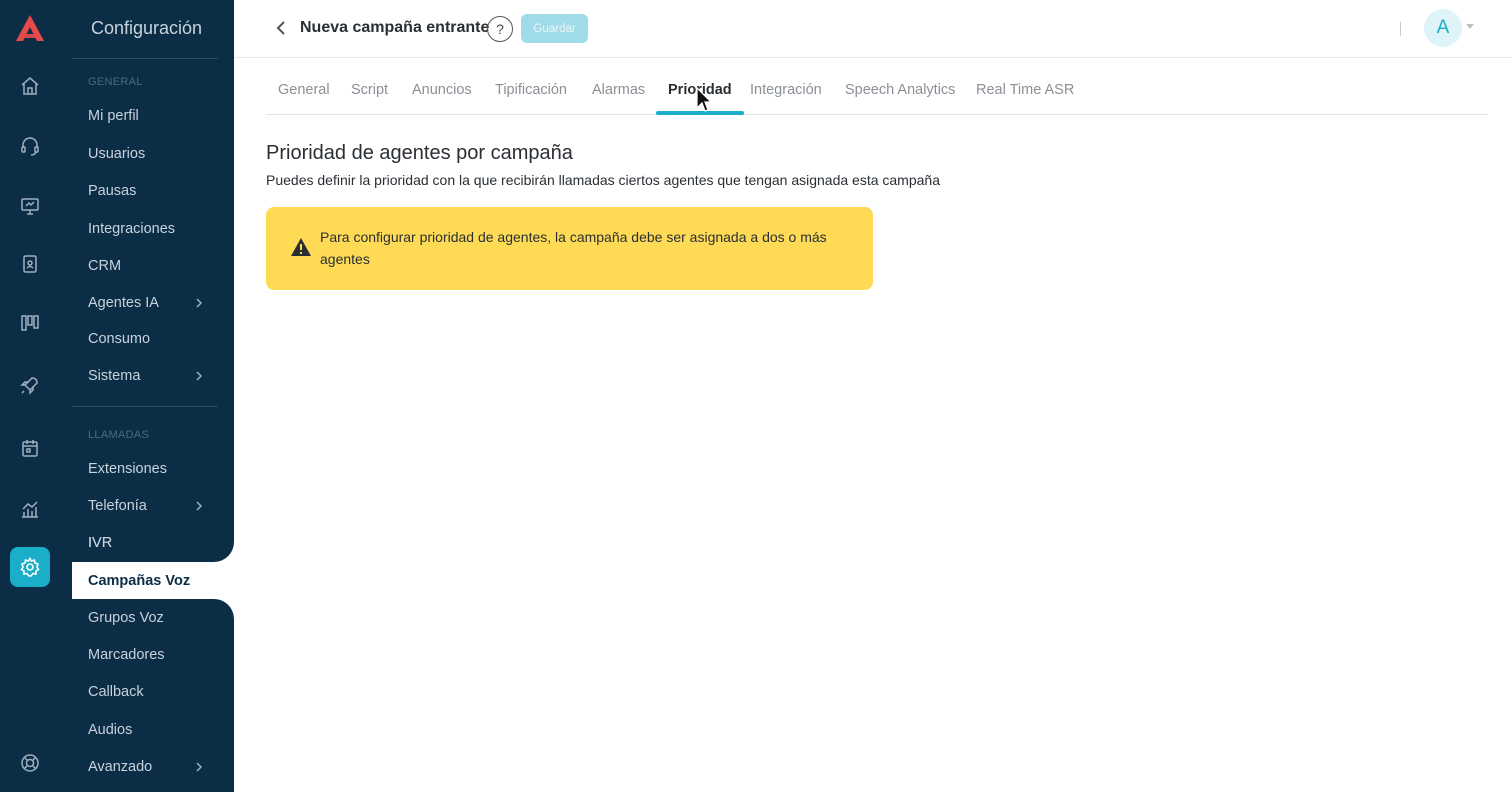 The width and height of the screenshot is (1512, 792). Describe the element at coordinates (500, 29) in the screenshot. I see `help-button: ?` at that location.